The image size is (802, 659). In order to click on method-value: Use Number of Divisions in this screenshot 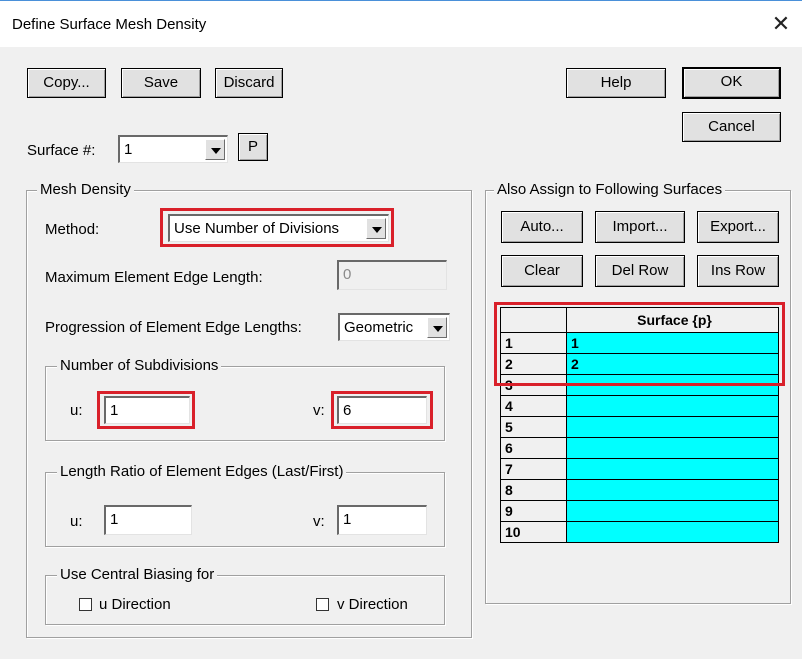, I will do `click(257, 228)`.